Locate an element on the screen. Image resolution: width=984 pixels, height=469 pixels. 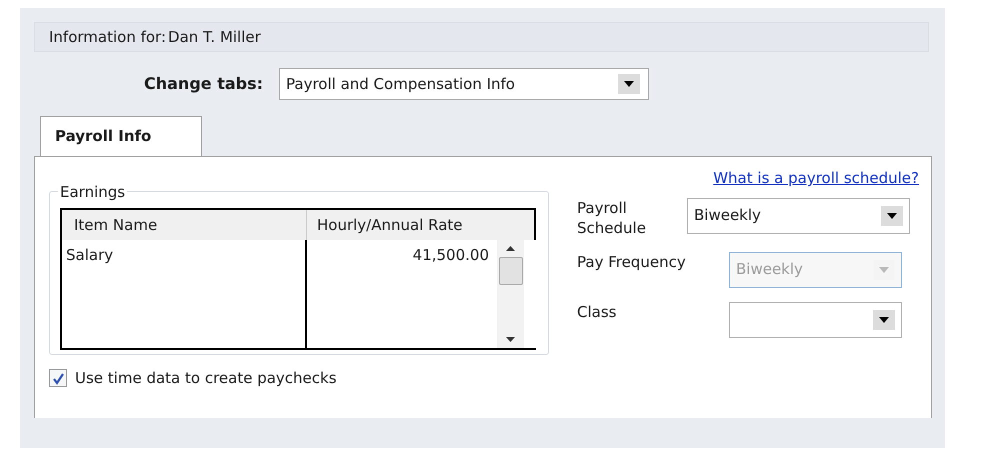
checkbox is located at coordinates (58, 378).